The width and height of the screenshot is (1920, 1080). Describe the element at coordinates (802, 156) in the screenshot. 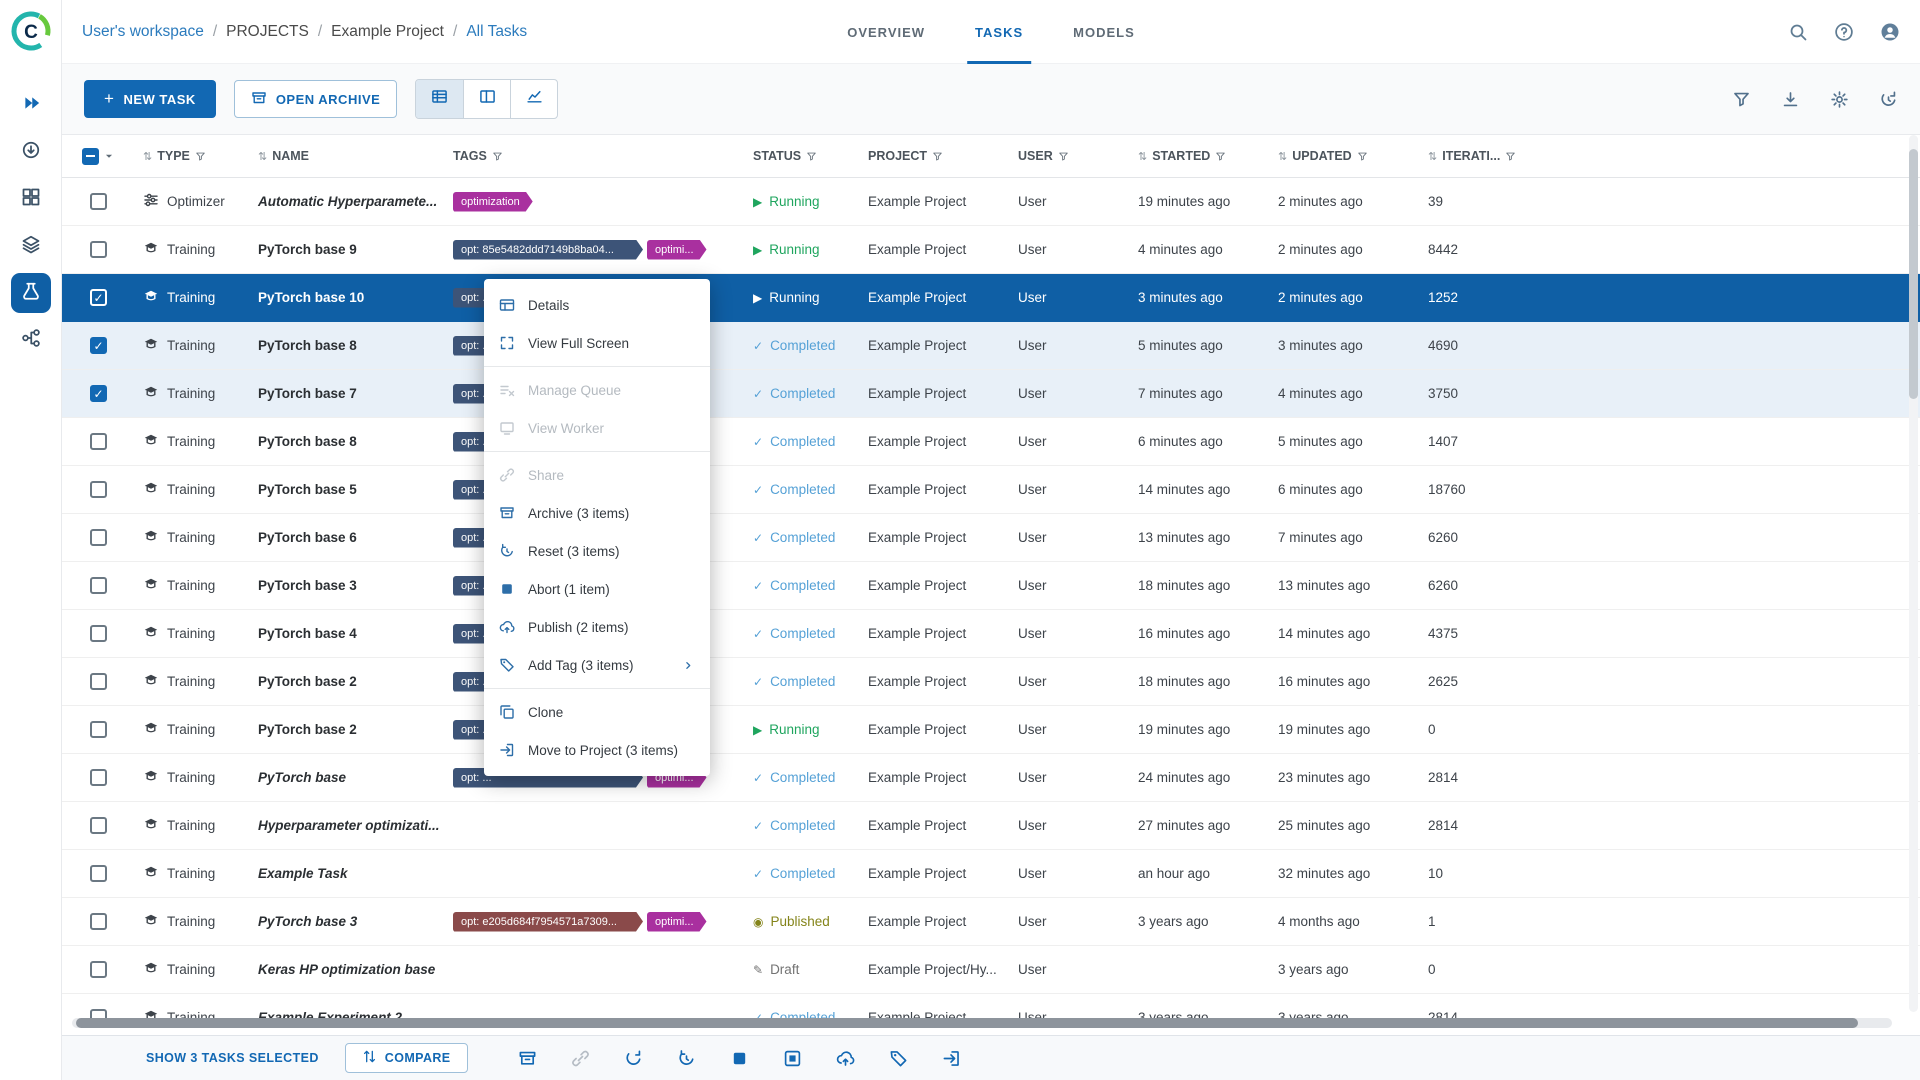

I see `column-header-status: STATUS` at that location.